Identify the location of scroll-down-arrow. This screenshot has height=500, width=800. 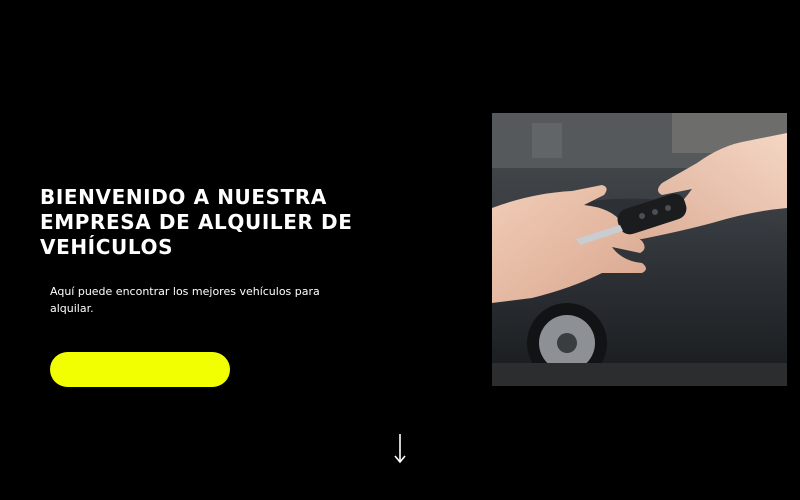
(400, 449).